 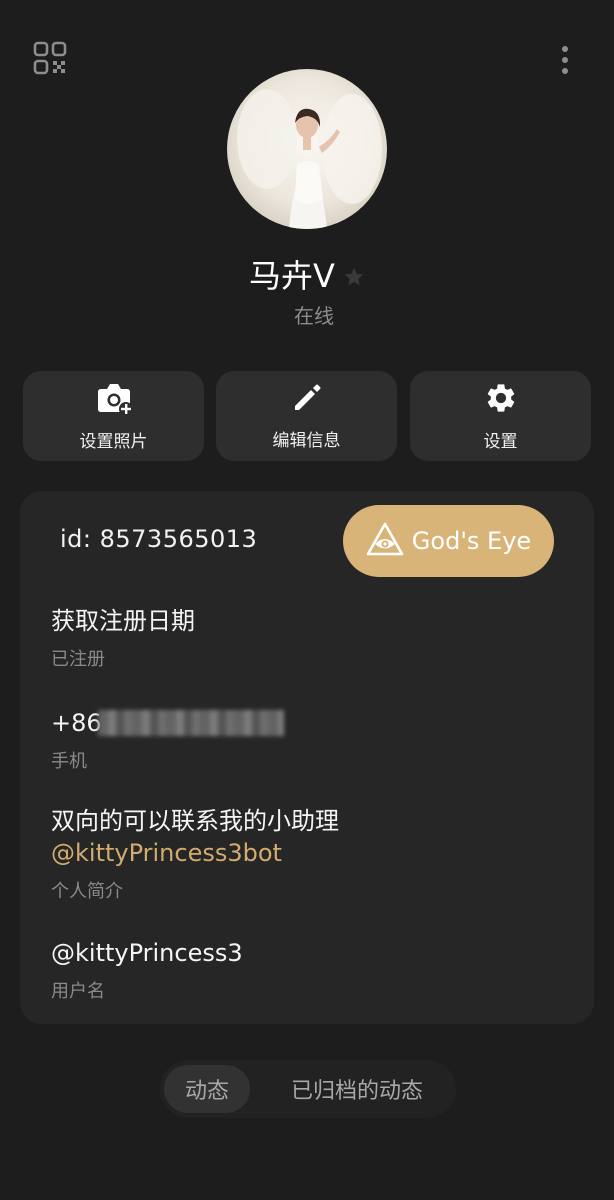 I want to click on qr-code-icon, so click(x=50, y=58).